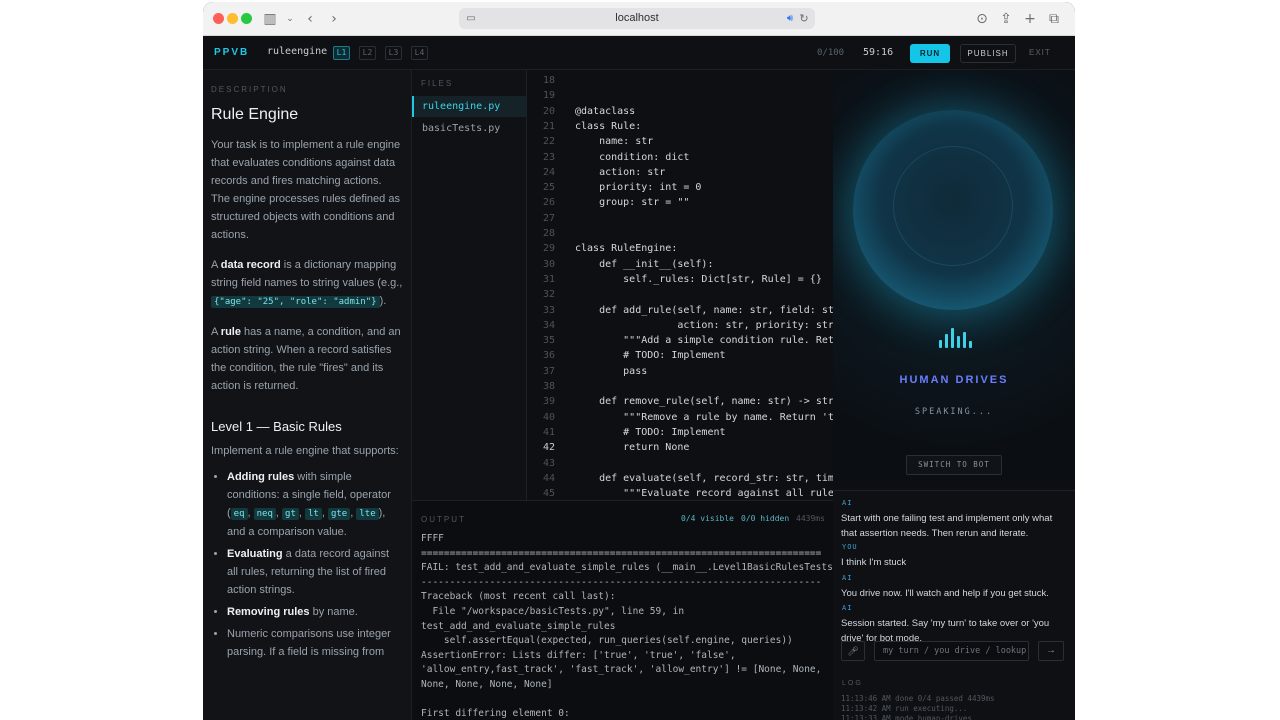 The image size is (1280, 720). I want to click on code-line: 43, so click(680, 463).